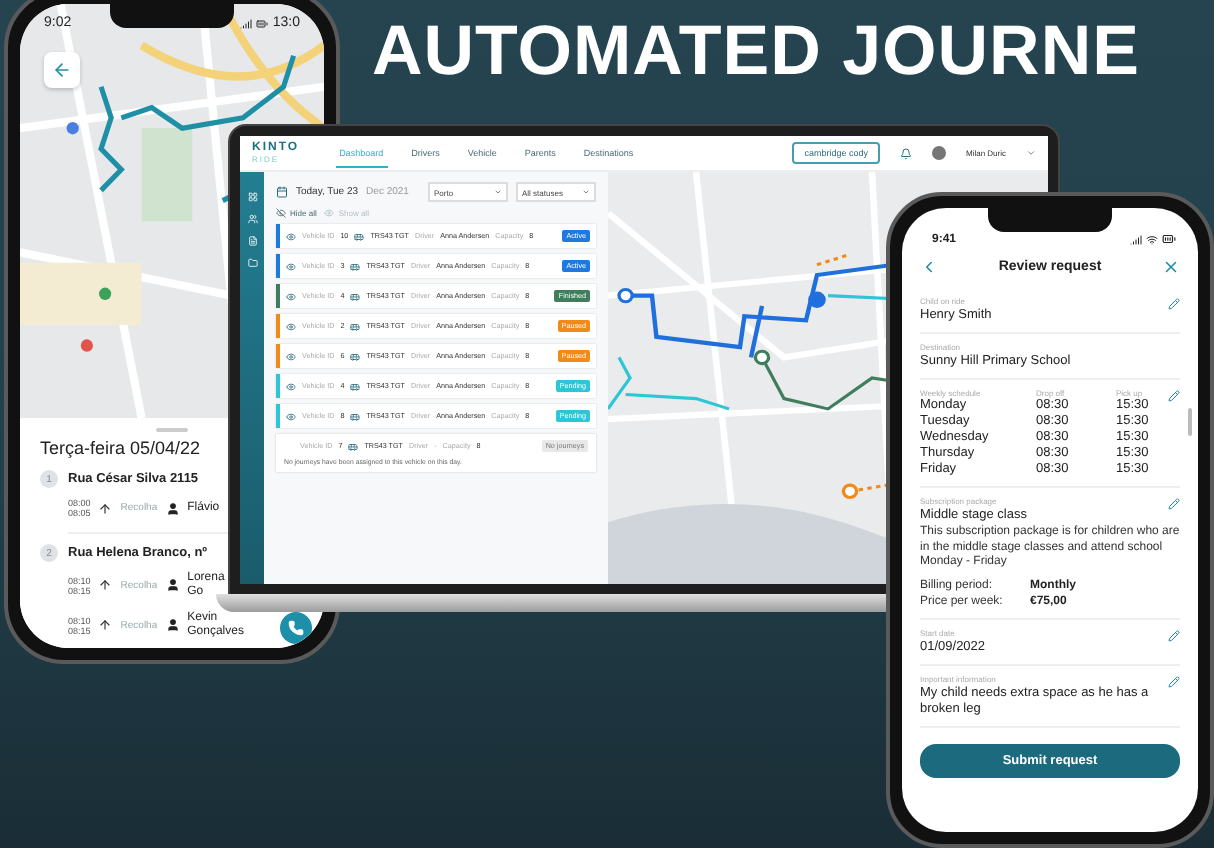 The image size is (1214, 848). I want to click on avatar, so click(938, 153).